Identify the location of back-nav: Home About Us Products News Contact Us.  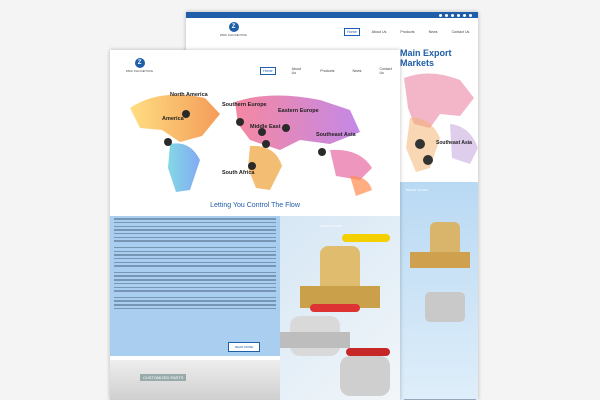
(407, 32).